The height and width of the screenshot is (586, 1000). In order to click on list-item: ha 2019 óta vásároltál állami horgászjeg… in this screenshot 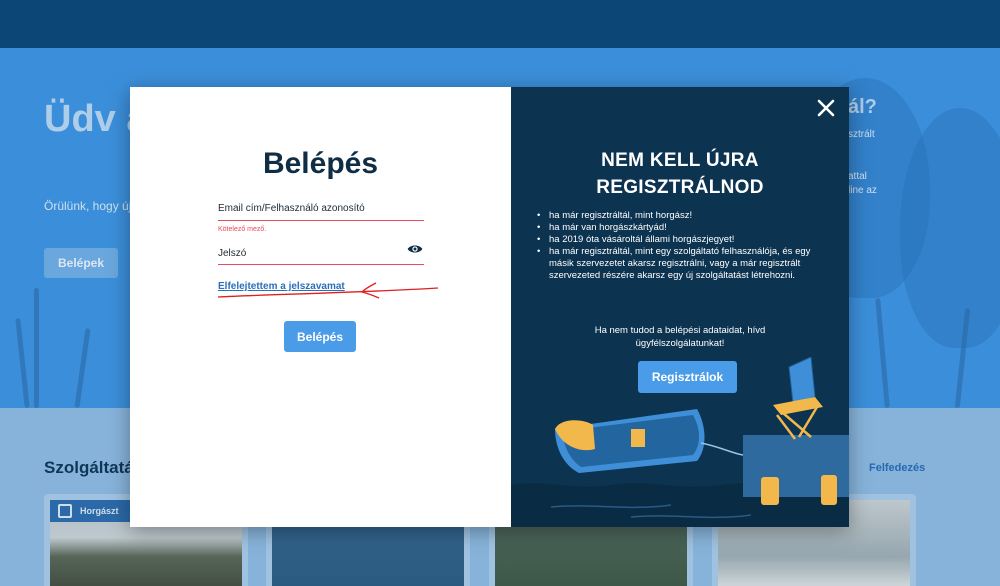, I will do `click(682, 240)`.